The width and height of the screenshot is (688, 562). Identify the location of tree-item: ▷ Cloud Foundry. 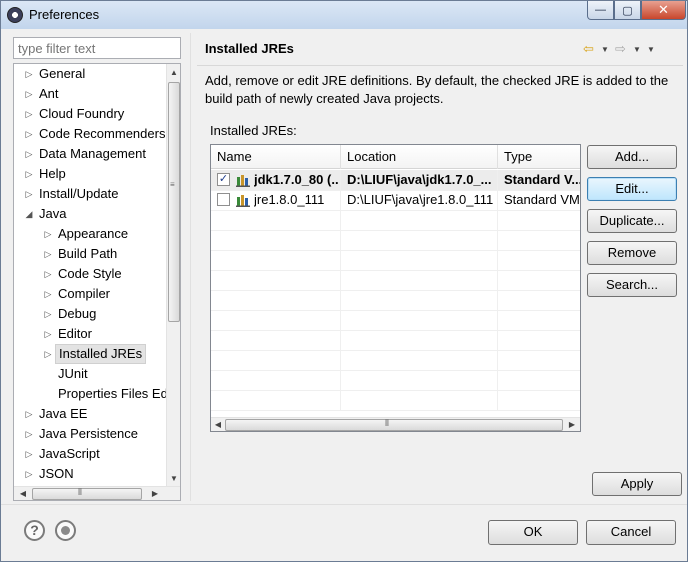
(91, 114).